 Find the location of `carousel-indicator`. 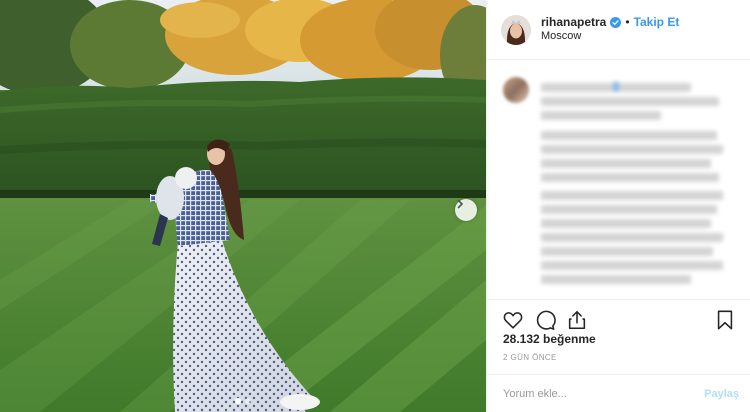

carousel-indicator is located at coordinates (243, 401).